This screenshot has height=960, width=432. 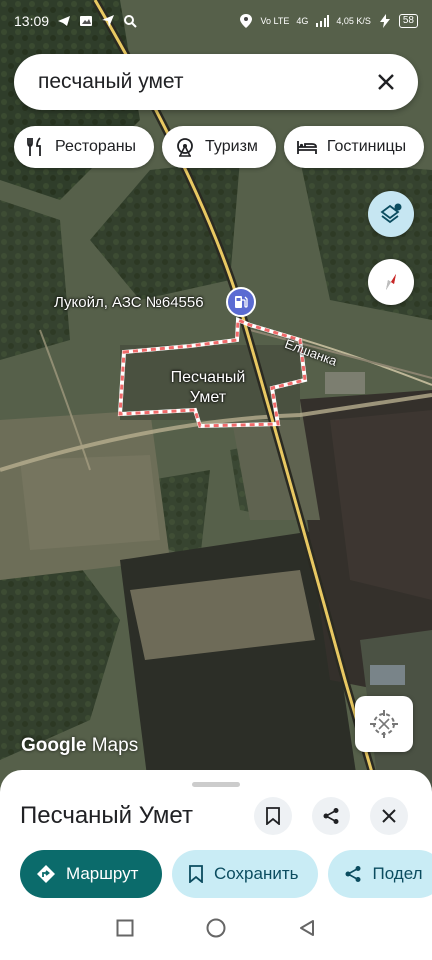 What do you see at coordinates (353, 21) in the screenshot?
I see `network-speed: 4,05 K/S` at bounding box center [353, 21].